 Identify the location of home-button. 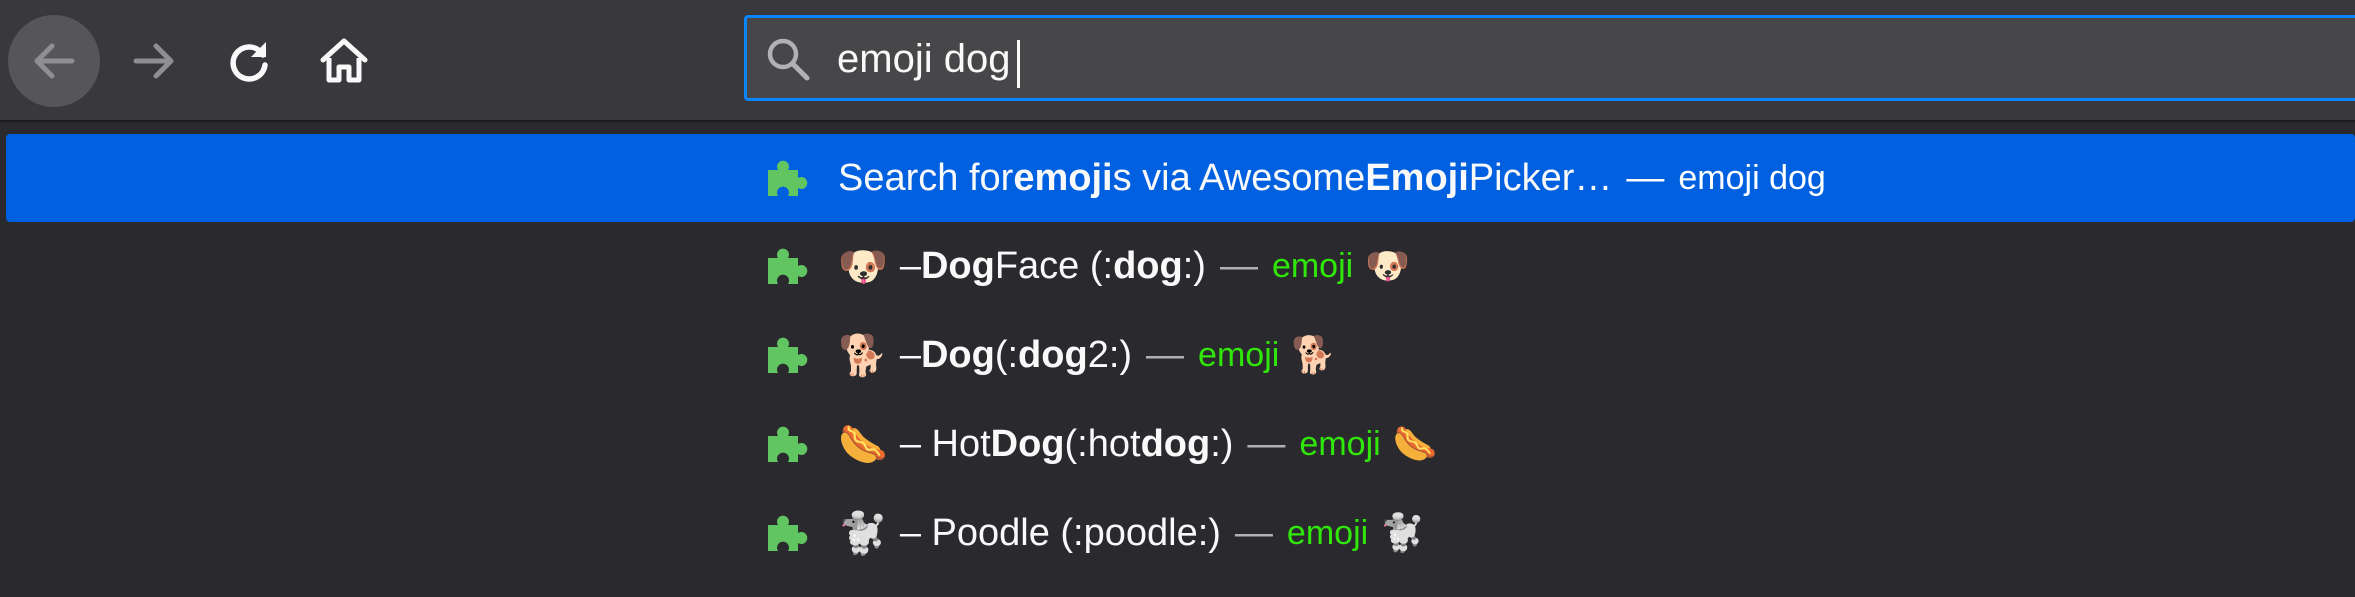
(344, 61).